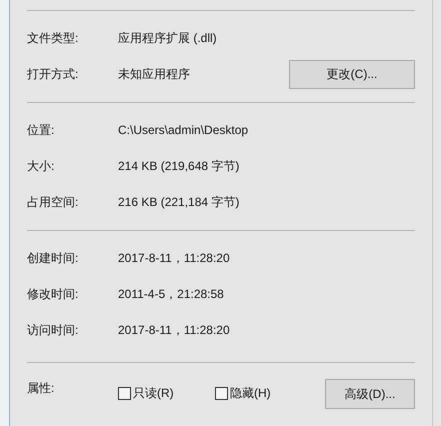  I want to click on property-label: 访问时间:, so click(53, 330).